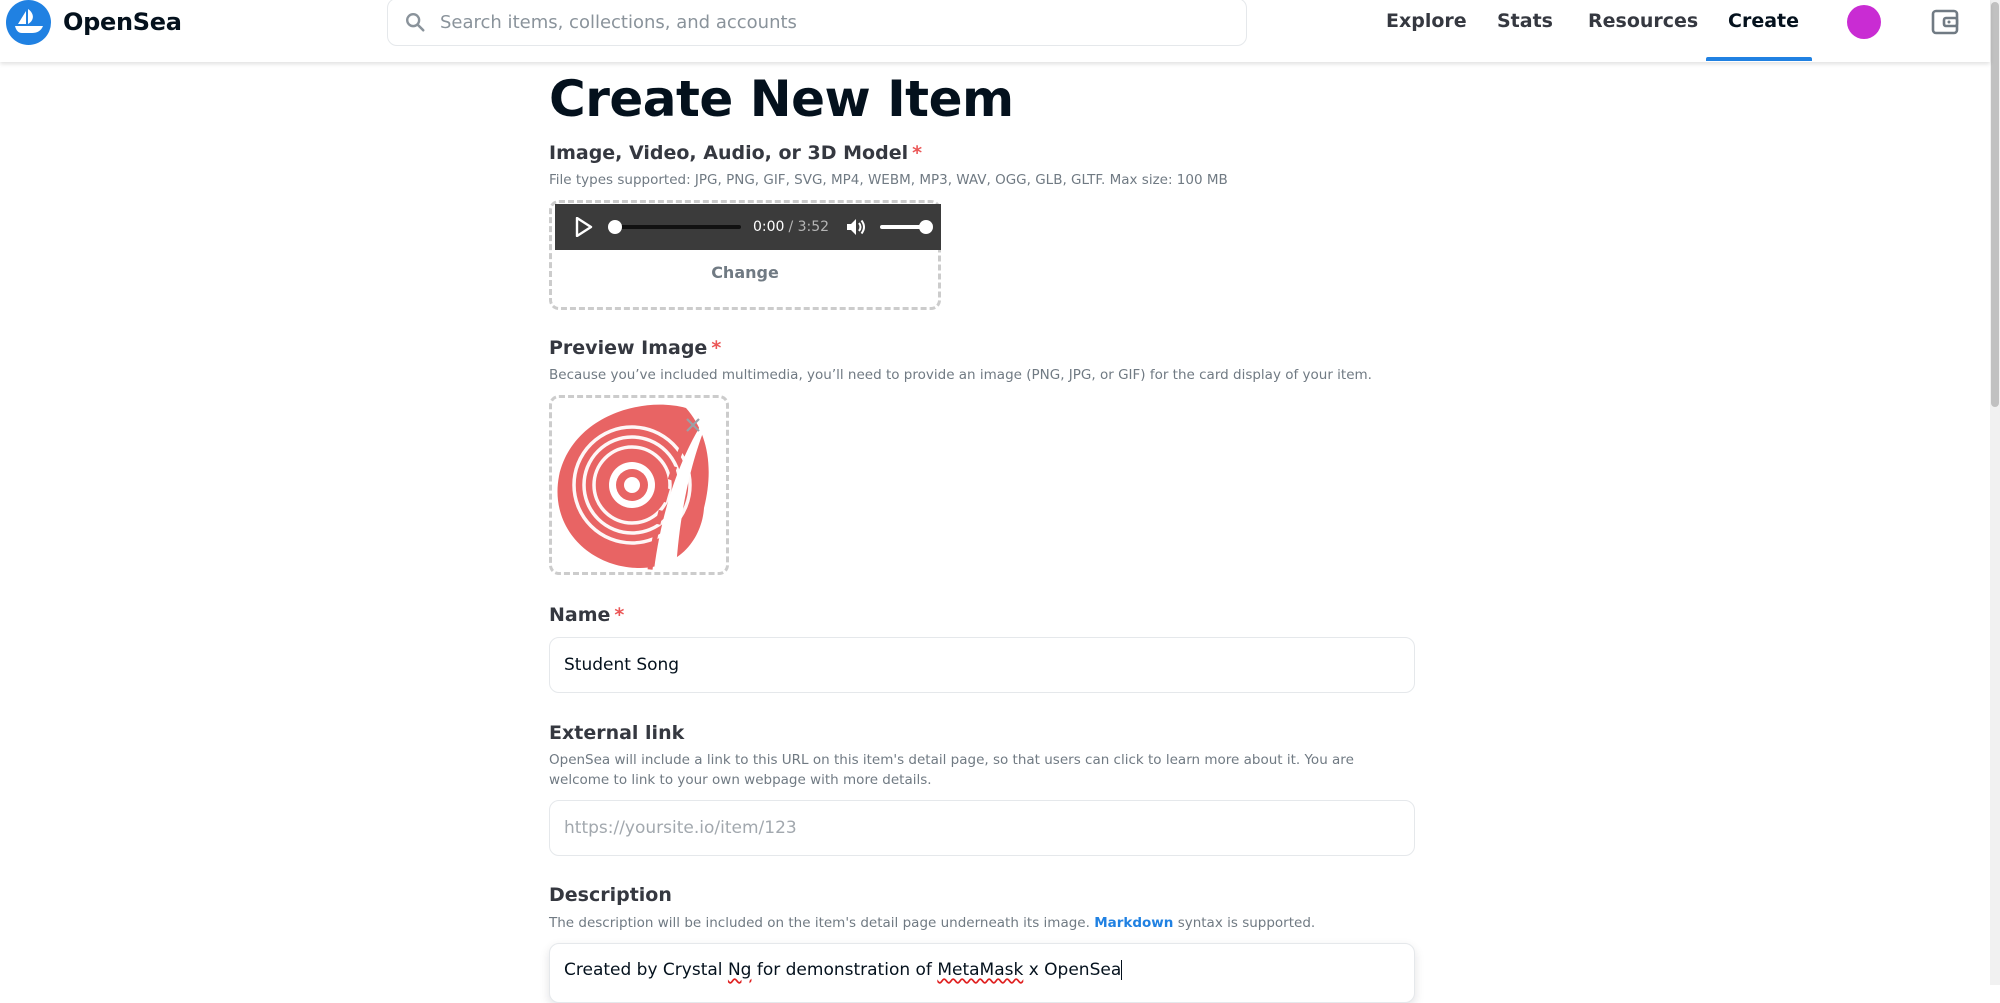  I want to click on external-link-label: External link, so click(617, 733).